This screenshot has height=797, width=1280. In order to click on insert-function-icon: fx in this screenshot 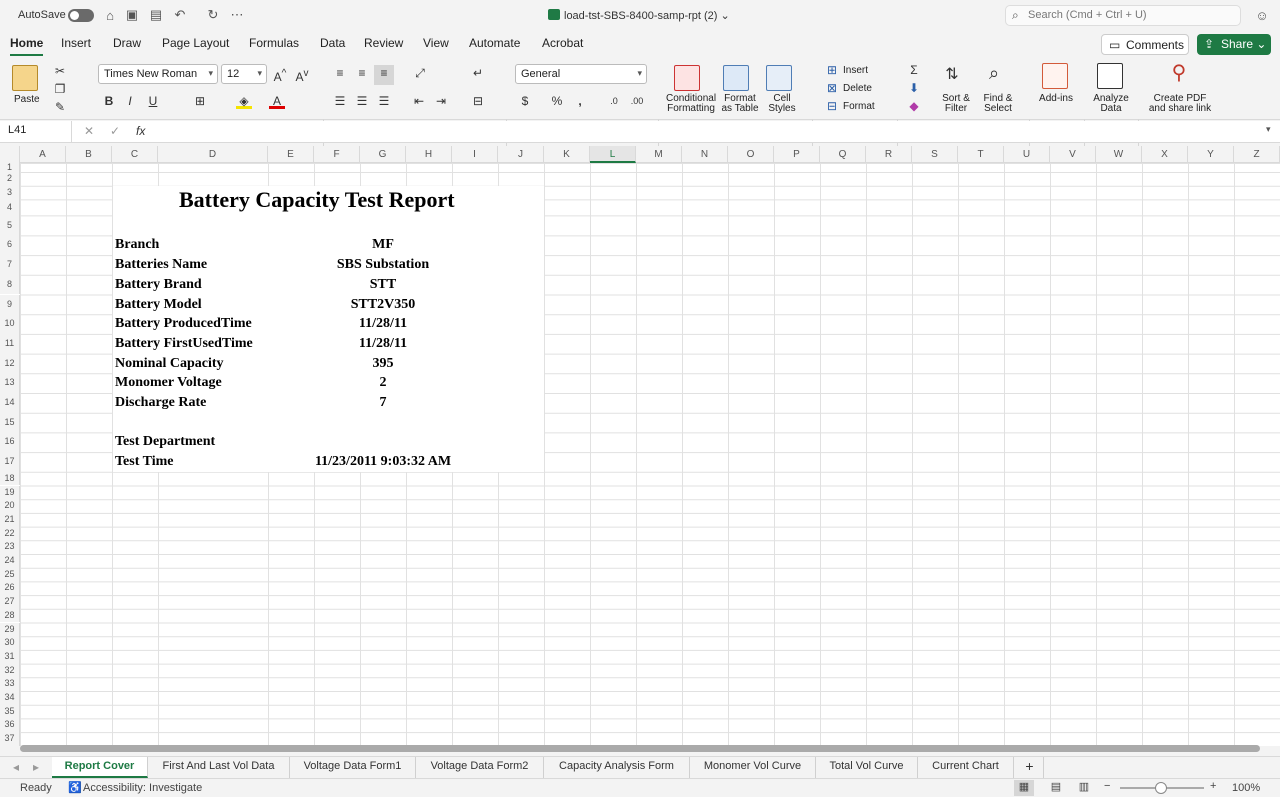, I will do `click(140, 131)`.